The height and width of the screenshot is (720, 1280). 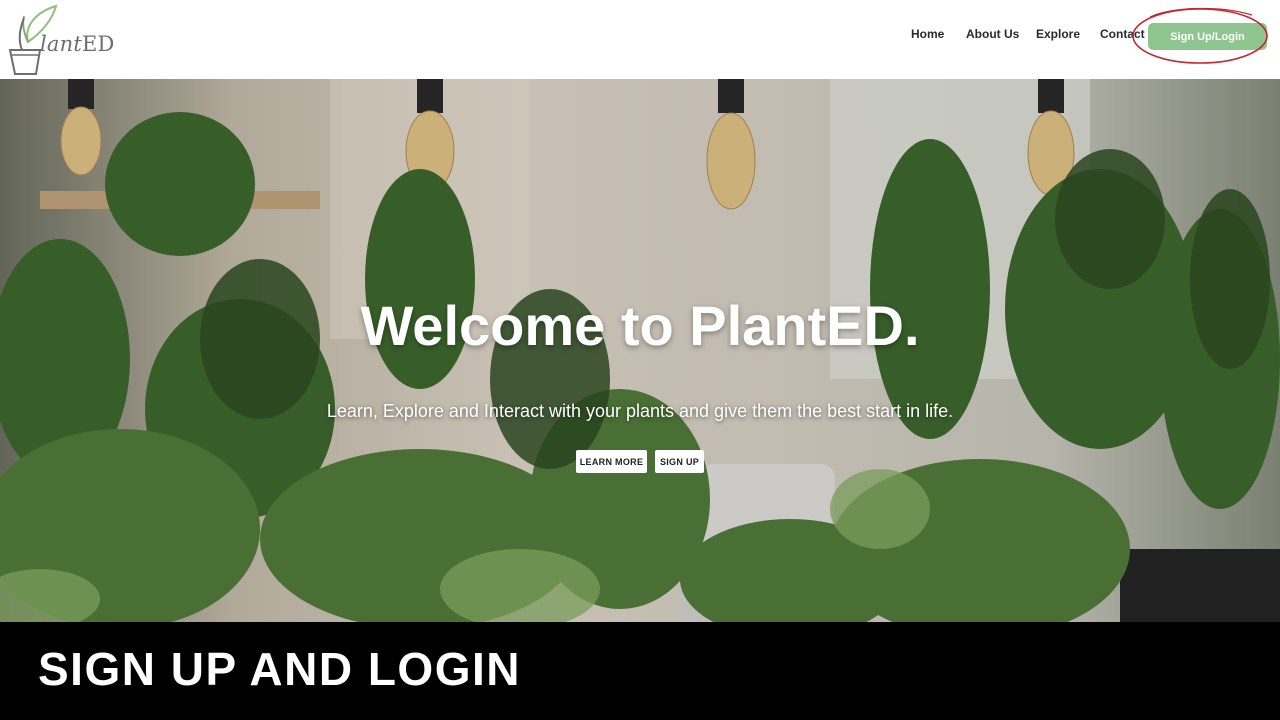 What do you see at coordinates (1058, 34) in the screenshot?
I see `nav-explore: Explore` at bounding box center [1058, 34].